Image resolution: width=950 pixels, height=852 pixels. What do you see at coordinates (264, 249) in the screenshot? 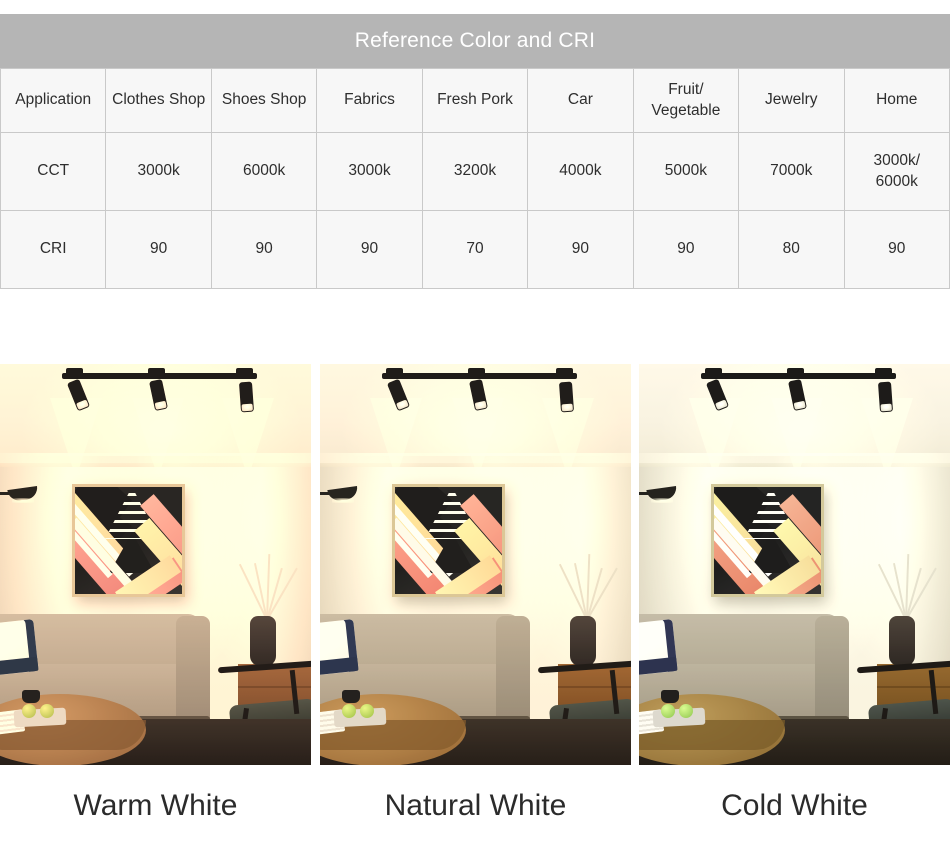
I see `cell-cri-shoes-shop: 90` at bounding box center [264, 249].